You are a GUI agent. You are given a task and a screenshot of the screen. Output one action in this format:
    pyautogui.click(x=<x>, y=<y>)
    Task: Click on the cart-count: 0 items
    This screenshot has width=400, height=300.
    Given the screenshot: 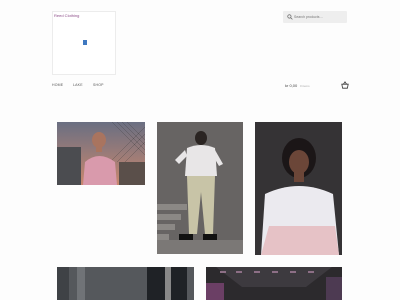 What is the action you would take?
    pyautogui.click(x=305, y=86)
    